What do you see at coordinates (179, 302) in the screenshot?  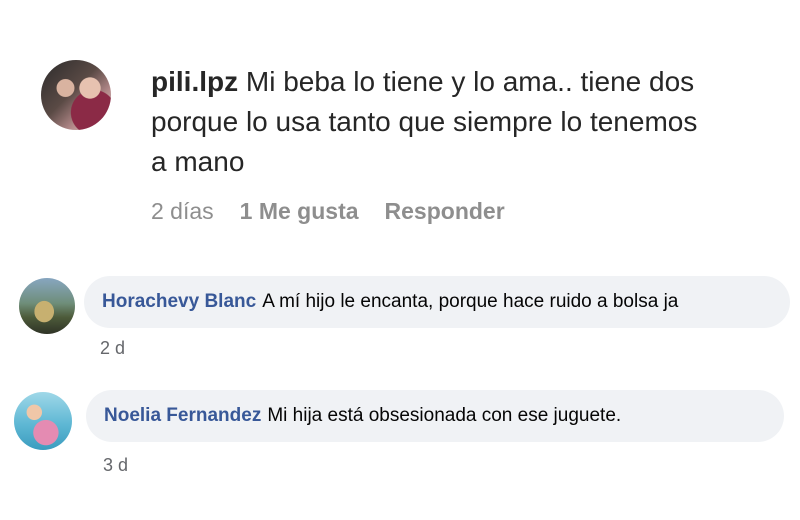 I see `commenter-name: Horachevy Blanc` at bounding box center [179, 302].